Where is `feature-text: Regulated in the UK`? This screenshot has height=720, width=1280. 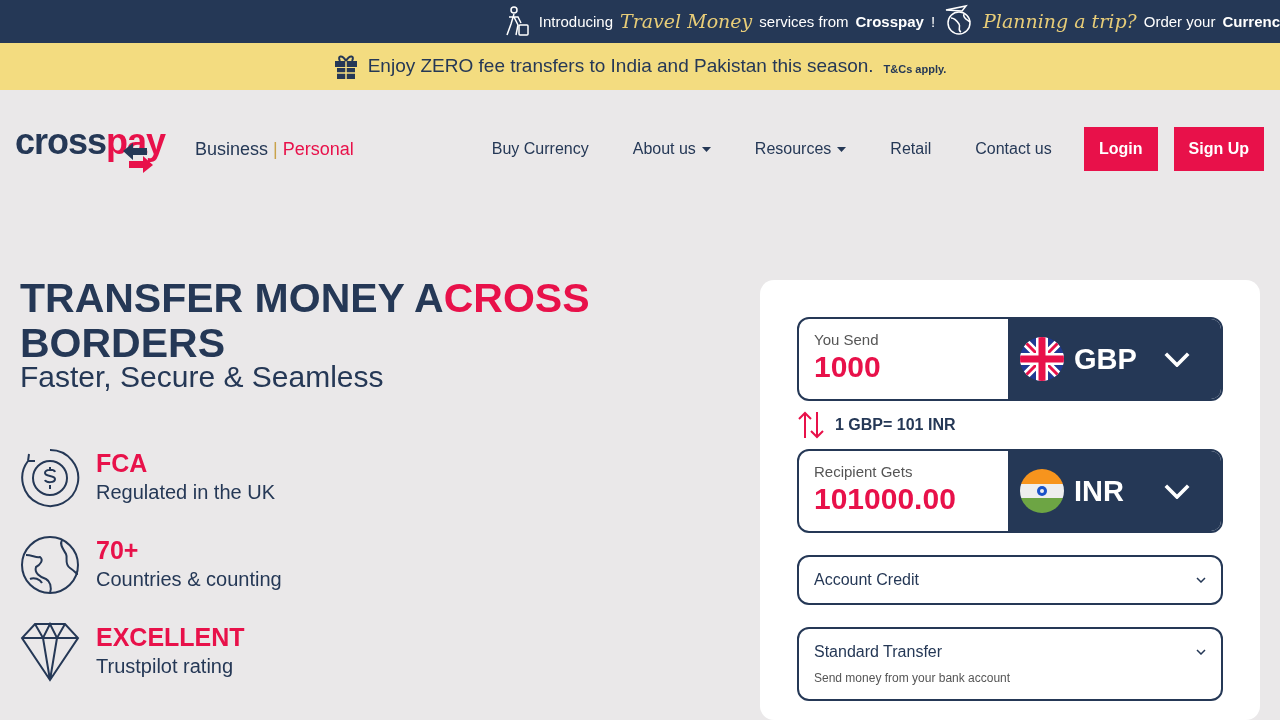
feature-text: Regulated in the UK is located at coordinates (185, 492).